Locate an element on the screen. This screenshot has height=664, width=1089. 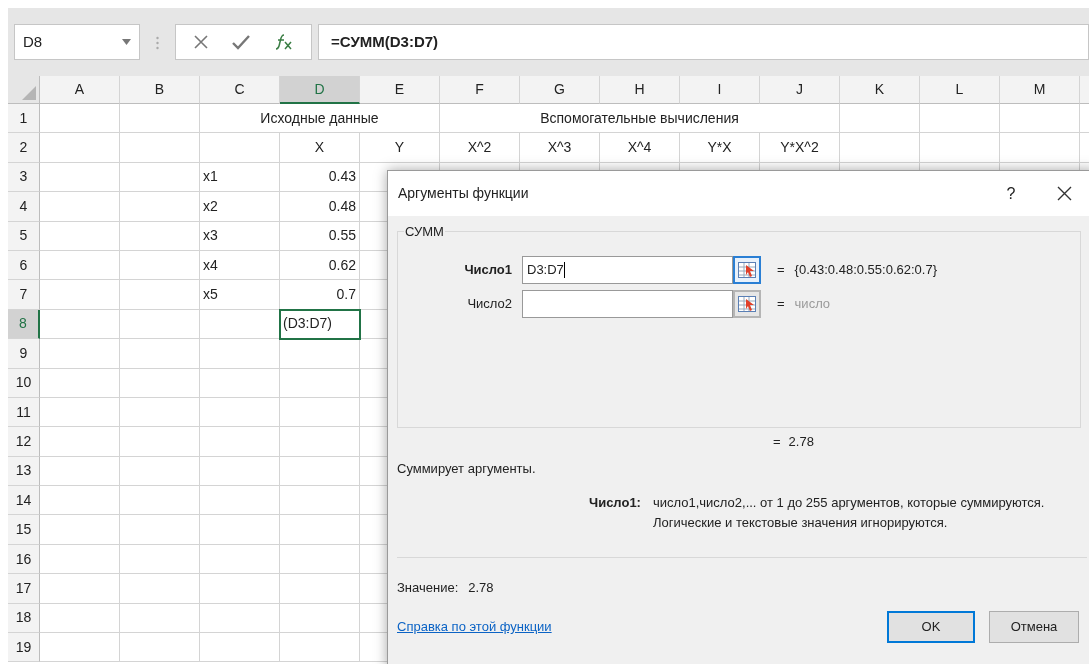
column-header: M is located at coordinates (1040, 90).